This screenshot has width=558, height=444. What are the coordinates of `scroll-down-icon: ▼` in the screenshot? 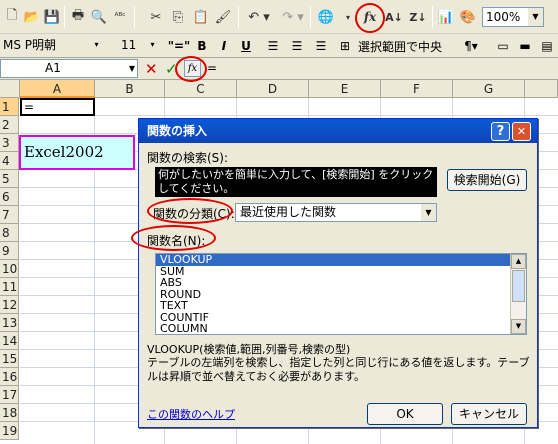 It's located at (518, 326).